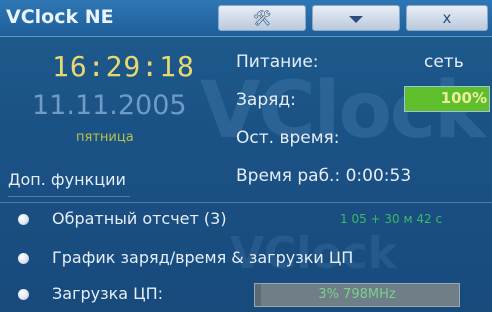 The width and height of the screenshot is (492, 312). I want to click on settings-button: 🛠, so click(262, 18).